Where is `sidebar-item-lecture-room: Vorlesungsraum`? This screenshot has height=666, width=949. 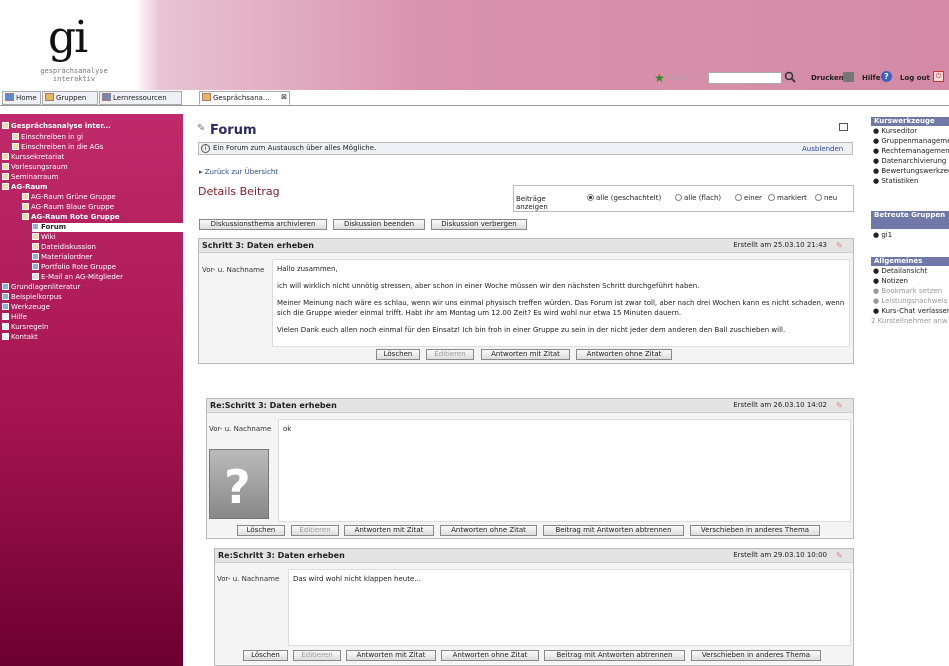
sidebar-item-lecture-room: Vorlesungsraum is located at coordinates (93, 167).